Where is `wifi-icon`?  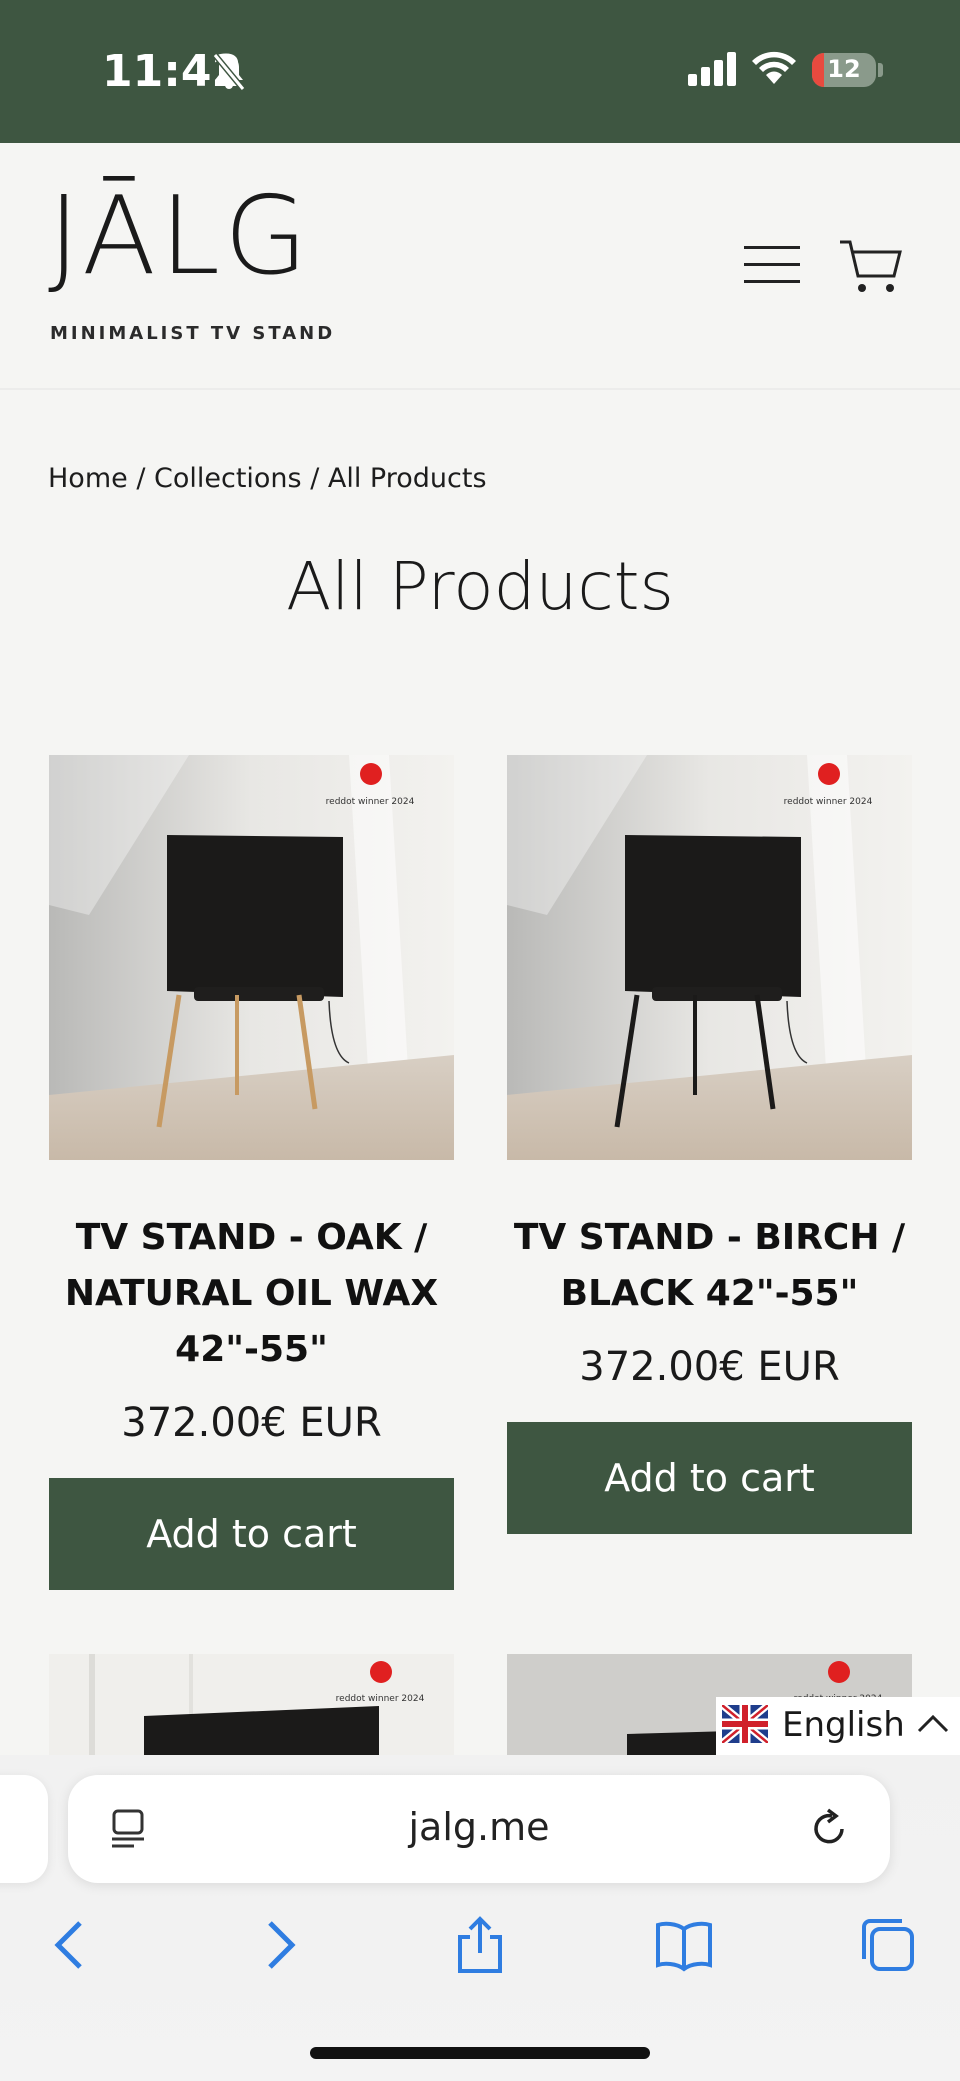 wifi-icon is located at coordinates (774, 67).